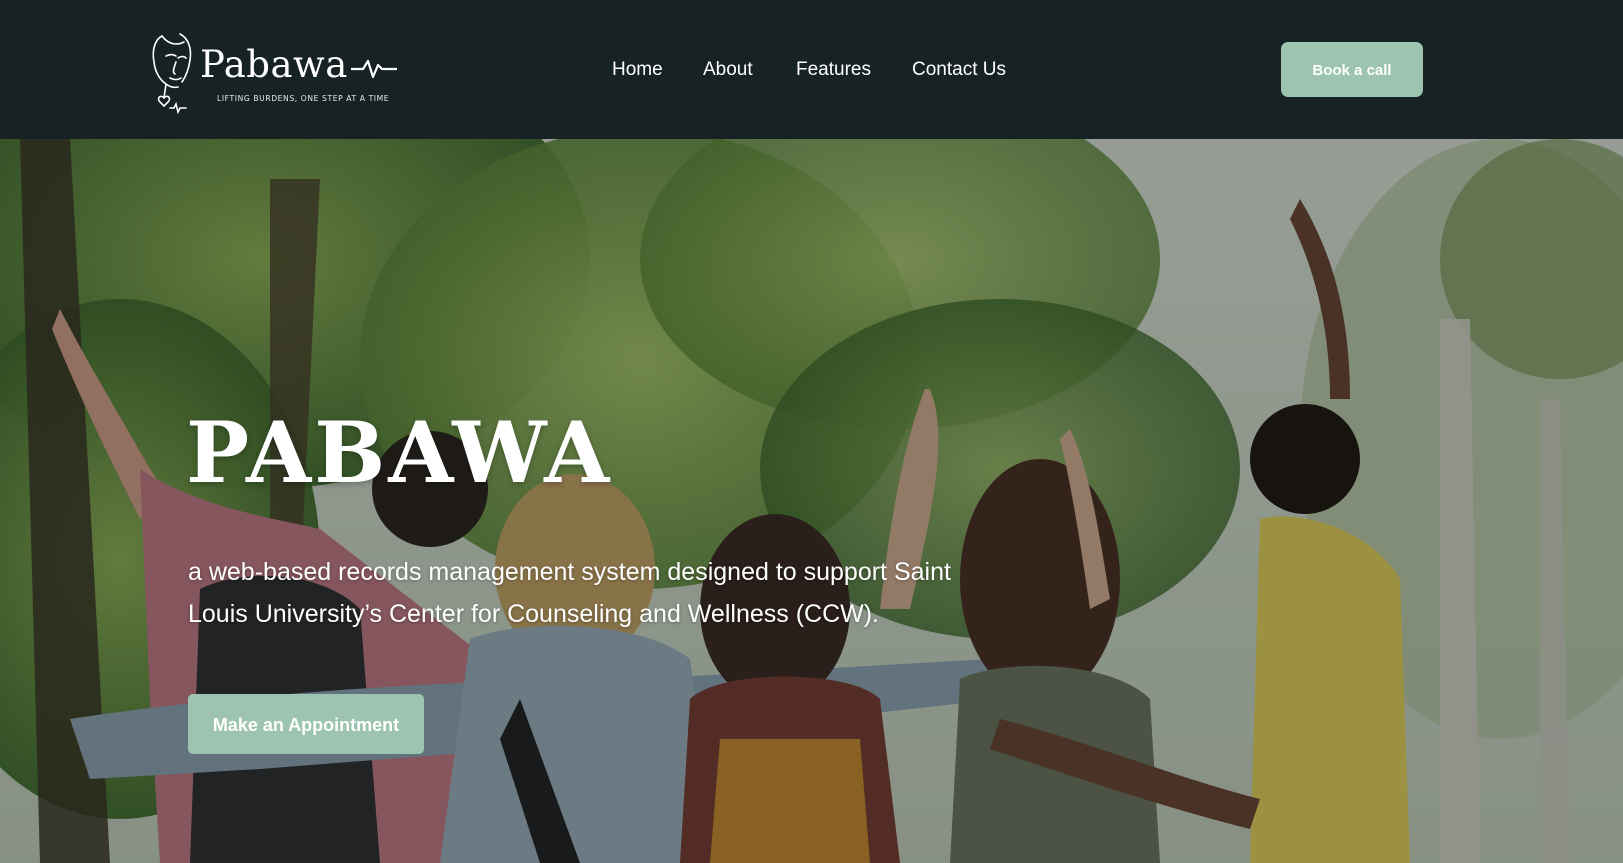 This screenshot has height=863, width=1623. What do you see at coordinates (306, 724) in the screenshot?
I see `make-appointment-button: Make an Appointment` at bounding box center [306, 724].